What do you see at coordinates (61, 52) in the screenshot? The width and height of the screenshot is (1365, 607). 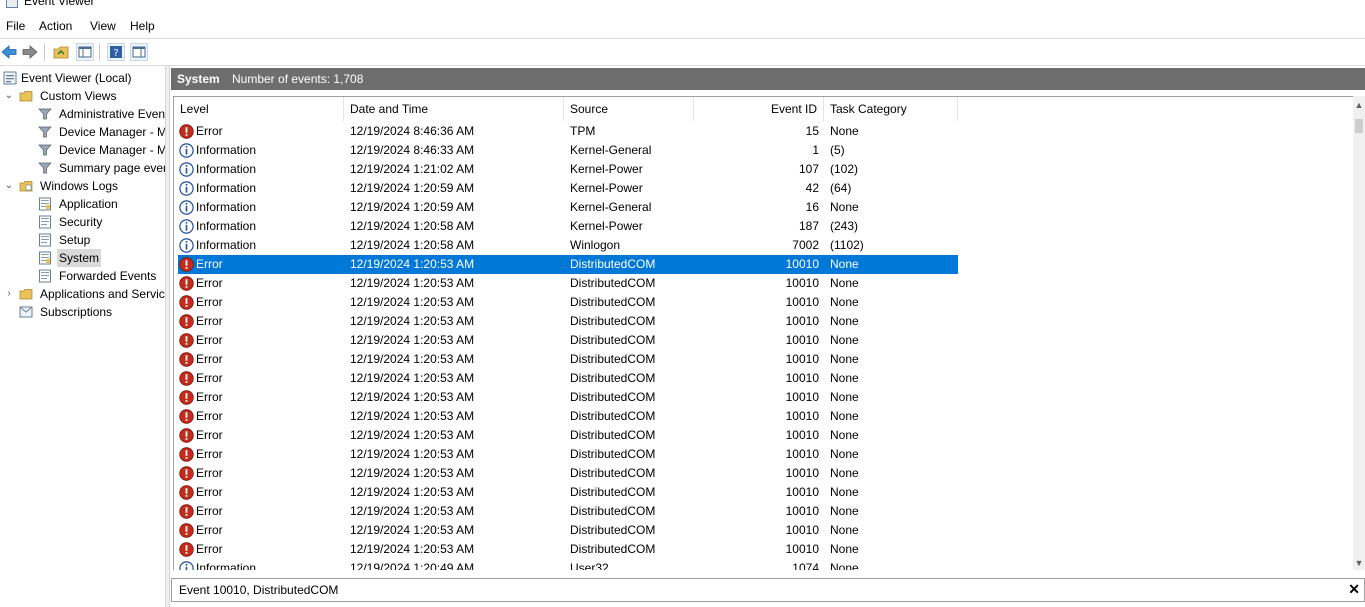 I see `up-folder-icon` at bounding box center [61, 52].